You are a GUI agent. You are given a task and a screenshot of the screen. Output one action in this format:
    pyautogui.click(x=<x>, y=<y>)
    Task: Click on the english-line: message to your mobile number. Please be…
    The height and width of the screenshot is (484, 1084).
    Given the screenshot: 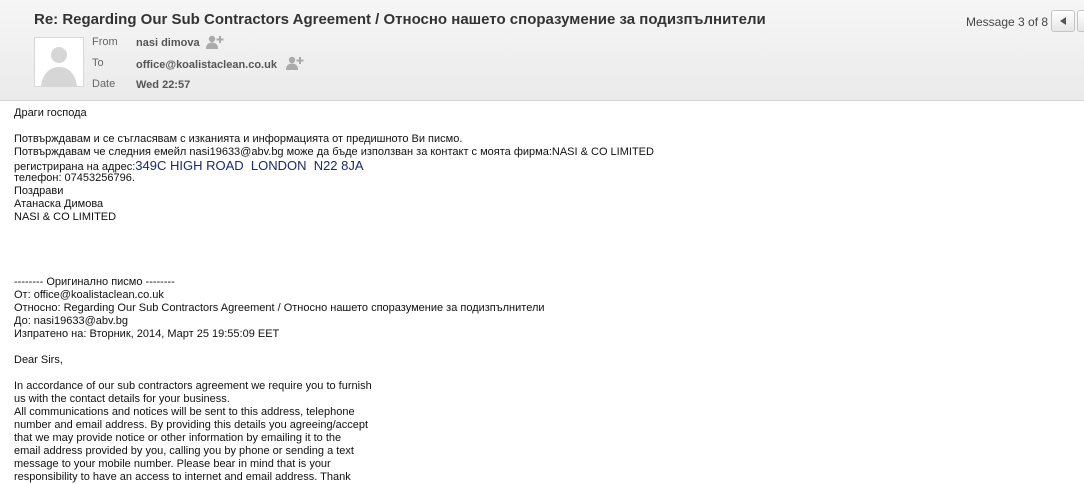 What is the action you would take?
    pyautogui.click(x=172, y=464)
    